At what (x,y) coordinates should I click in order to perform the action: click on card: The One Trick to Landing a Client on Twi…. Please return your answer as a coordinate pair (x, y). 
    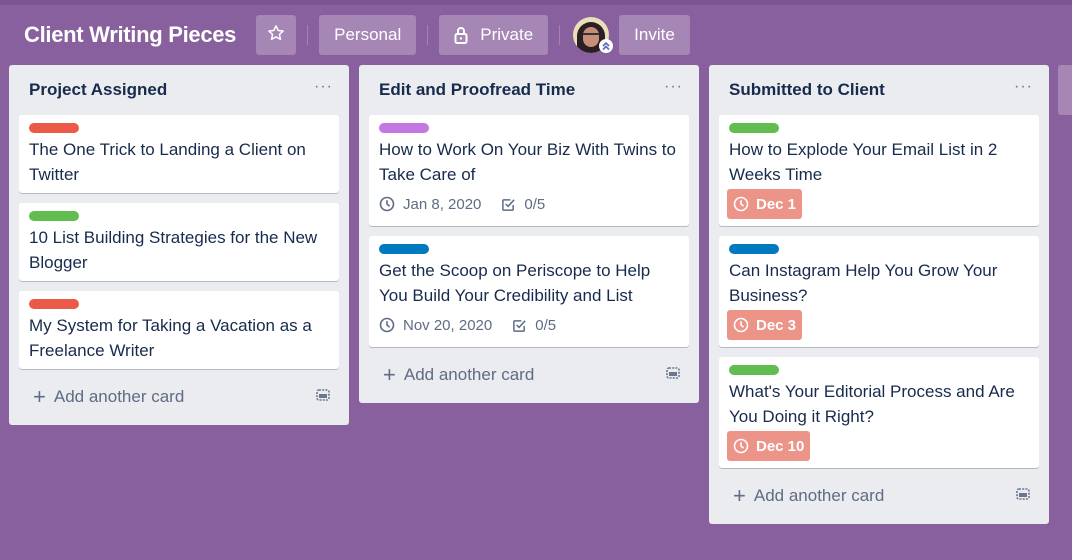
    Looking at the image, I should click on (179, 154).